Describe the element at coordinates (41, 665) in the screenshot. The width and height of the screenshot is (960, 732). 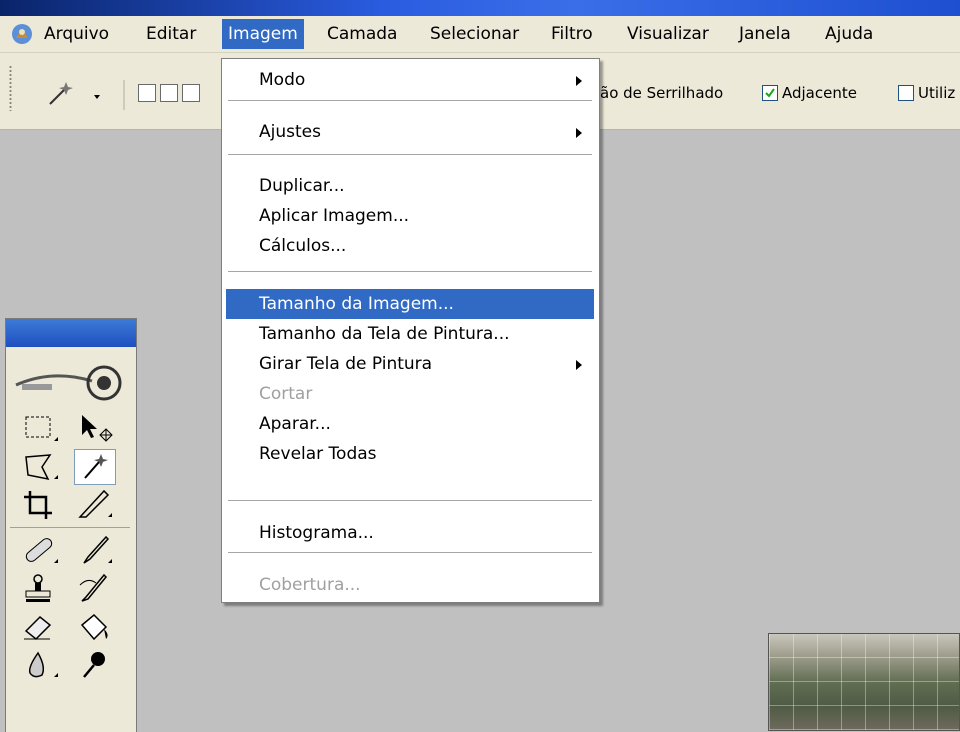
I see `blur-icon` at that location.